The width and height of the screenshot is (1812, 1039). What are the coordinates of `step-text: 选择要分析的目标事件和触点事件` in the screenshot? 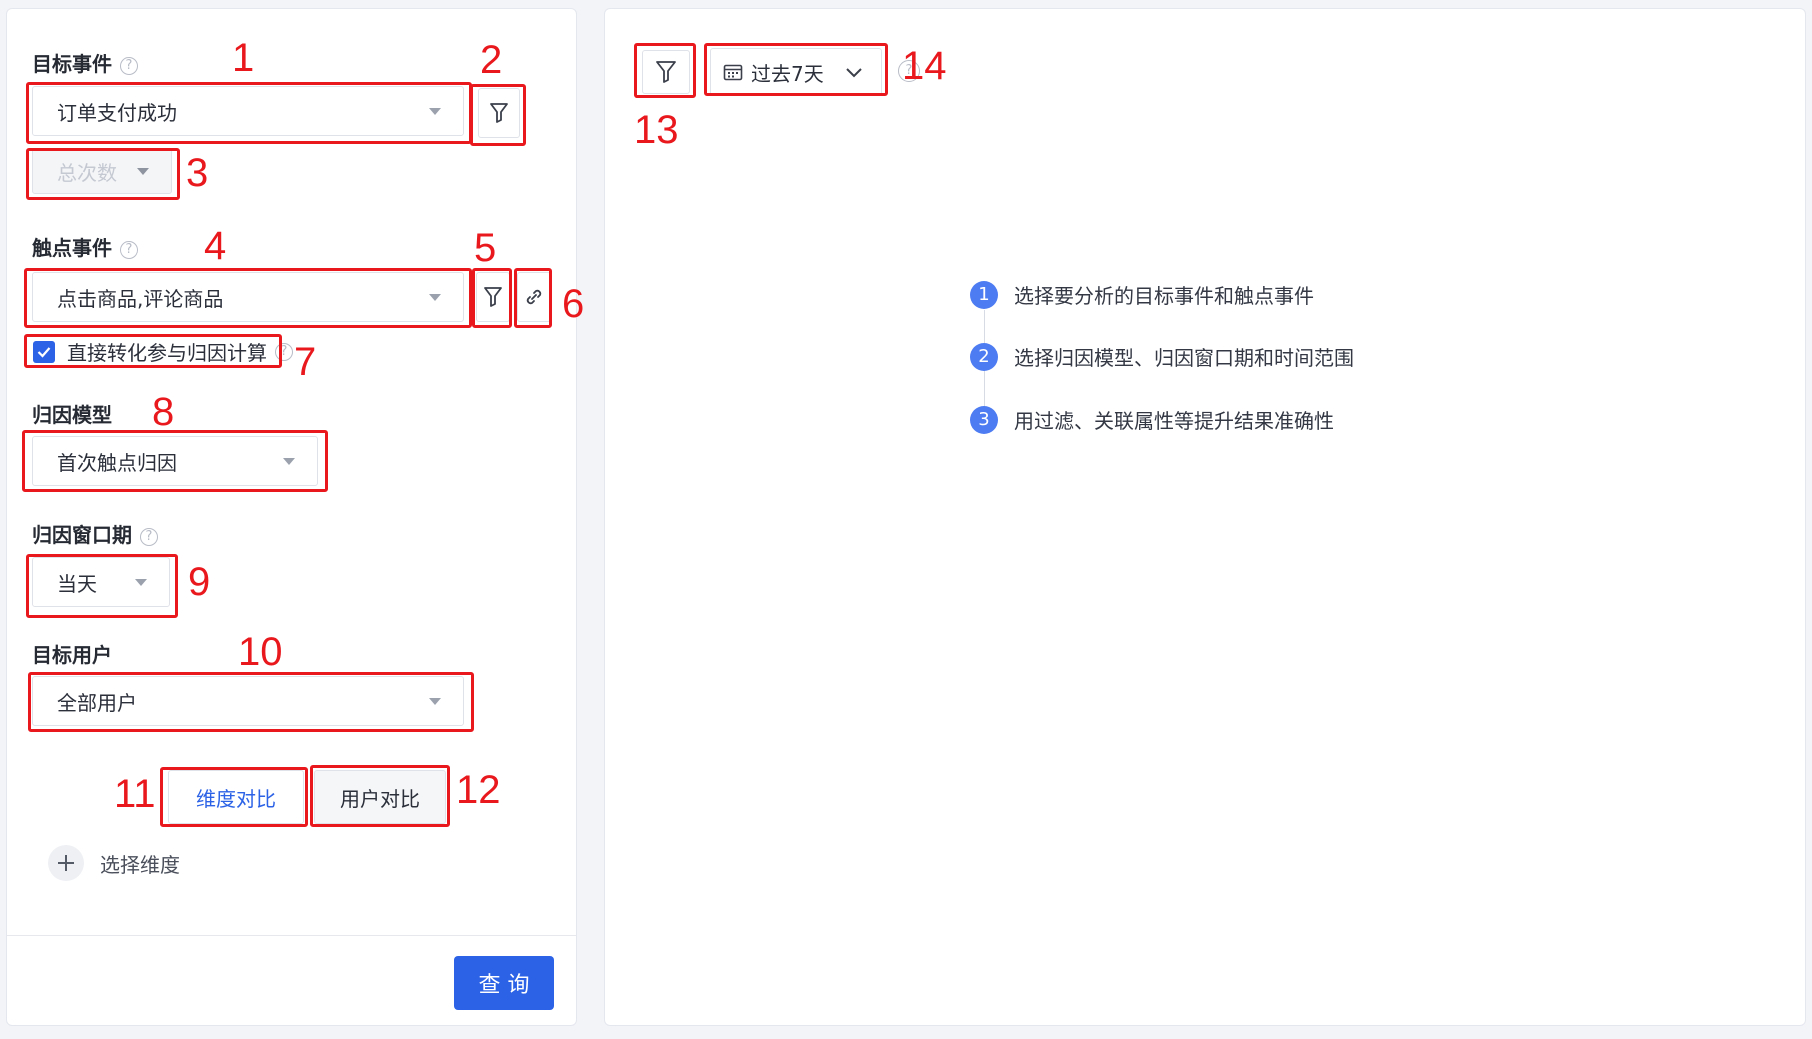 It's located at (1164, 296).